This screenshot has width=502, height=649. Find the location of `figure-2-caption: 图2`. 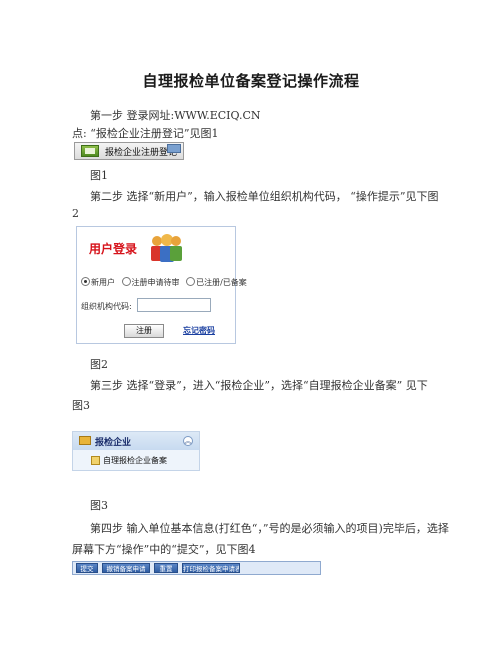

figure-2-caption: 图2 is located at coordinates (99, 364).